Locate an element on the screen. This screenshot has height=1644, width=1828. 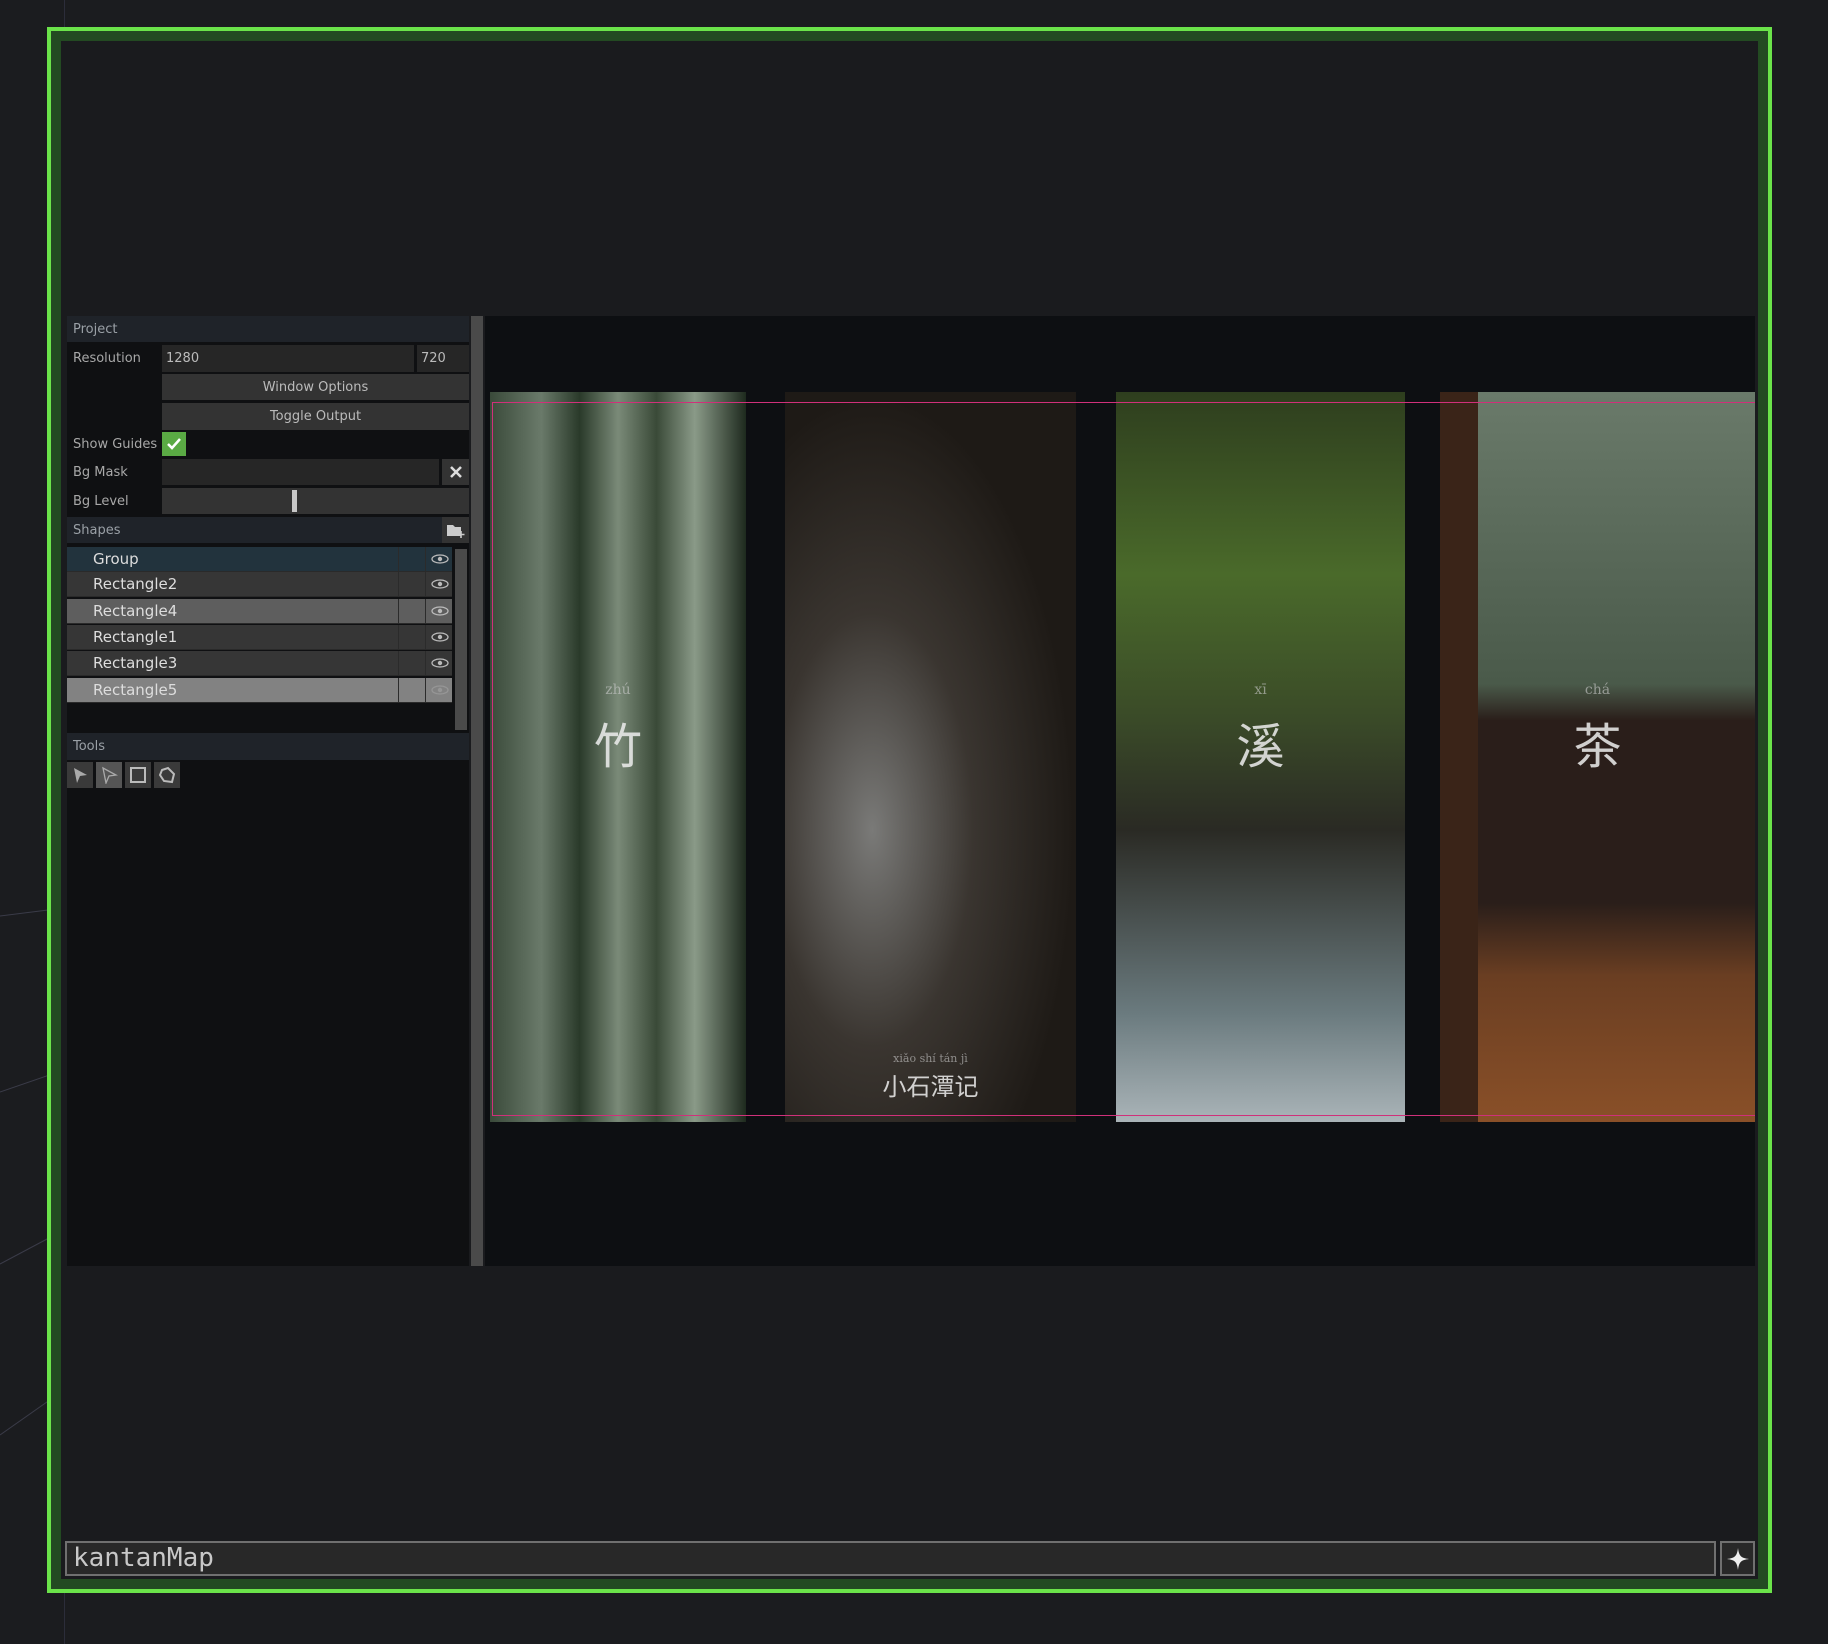
shape-name: Rectangle1 is located at coordinates (135, 637).